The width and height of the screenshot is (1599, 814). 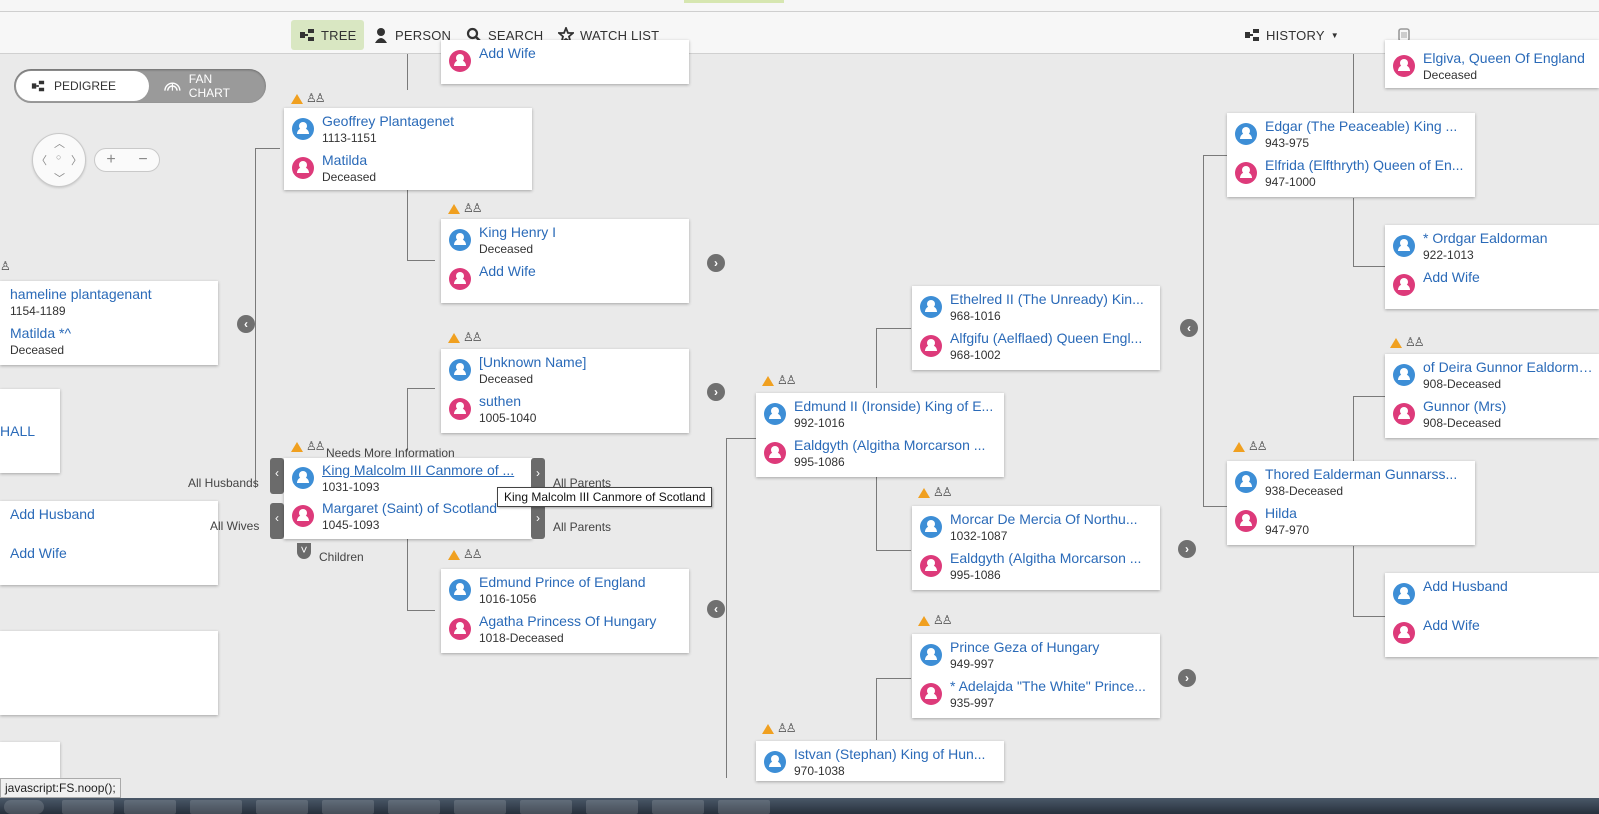 What do you see at coordinates (581, 621) in the screenshot?
I see `person-name-link: Agatha Princess Of Hungary` at bounding box center [581, 621].